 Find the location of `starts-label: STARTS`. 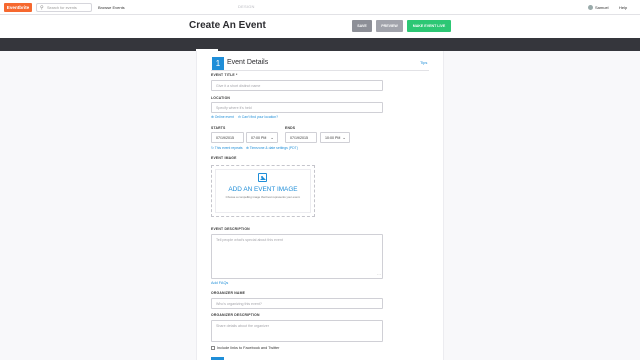

starts-label: STARTS is located at coordinates (218, 128).